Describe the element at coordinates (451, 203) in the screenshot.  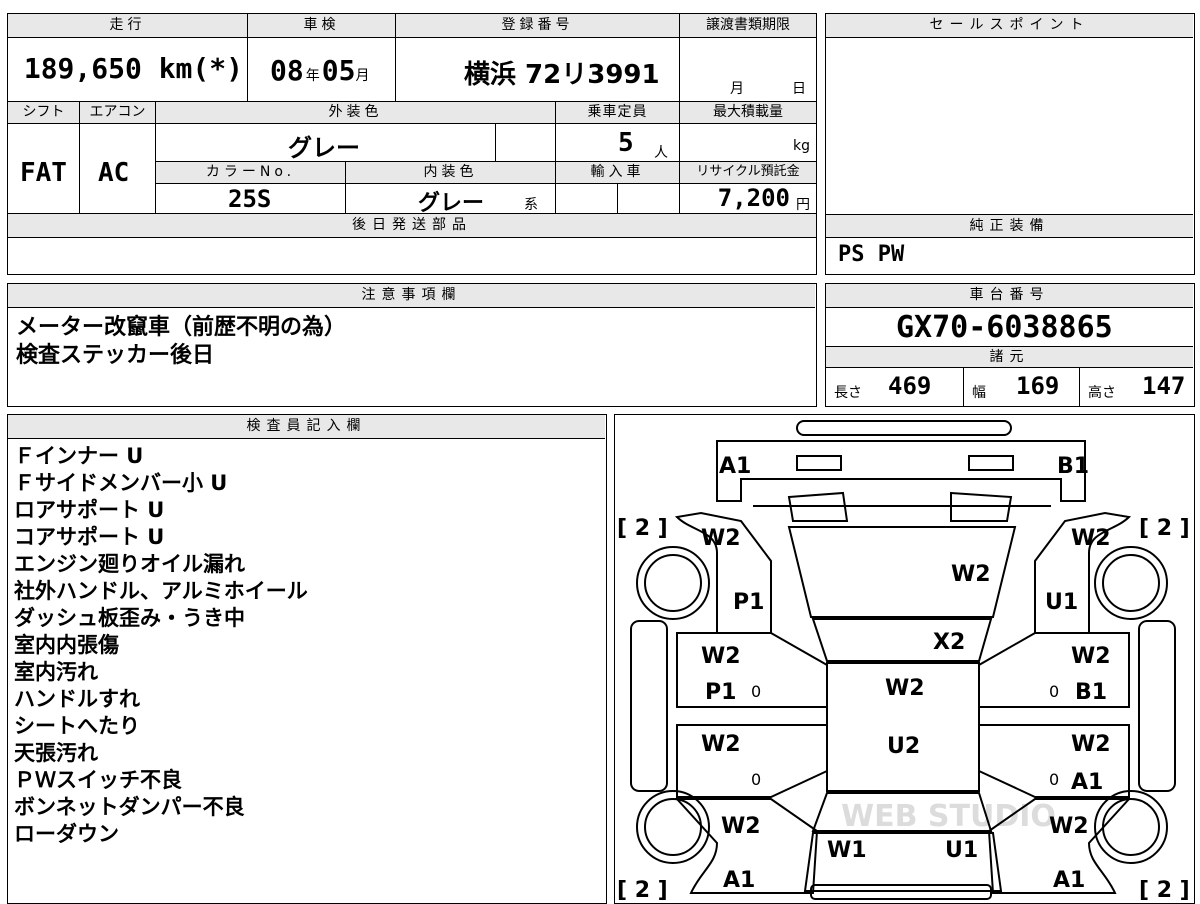
I see `interior-value: グレー` at that location.